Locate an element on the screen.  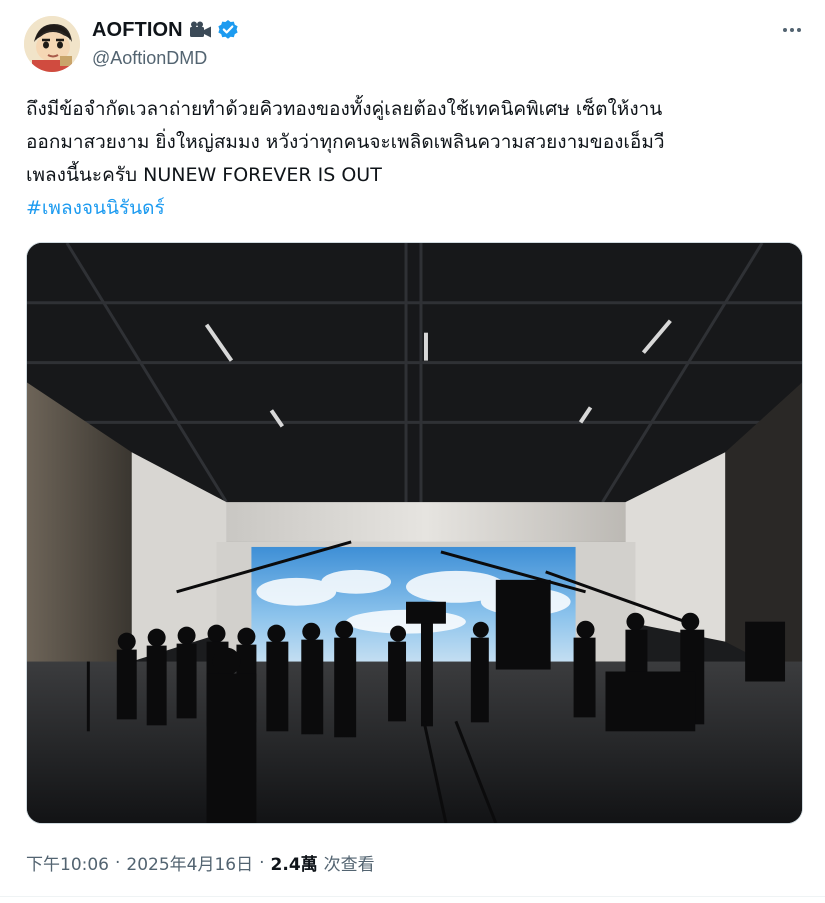
tweet-date: 2025年4月16日 is located at coordinates (189, 862).